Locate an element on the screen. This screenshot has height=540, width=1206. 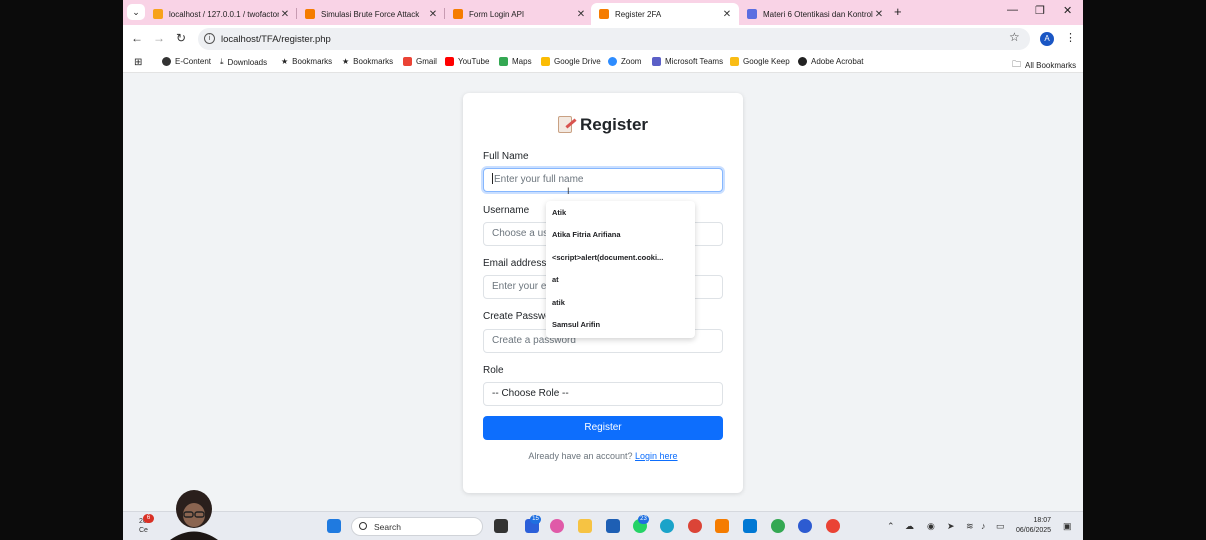
tab-title: Register 2FA is located at coordinates (638, 14).